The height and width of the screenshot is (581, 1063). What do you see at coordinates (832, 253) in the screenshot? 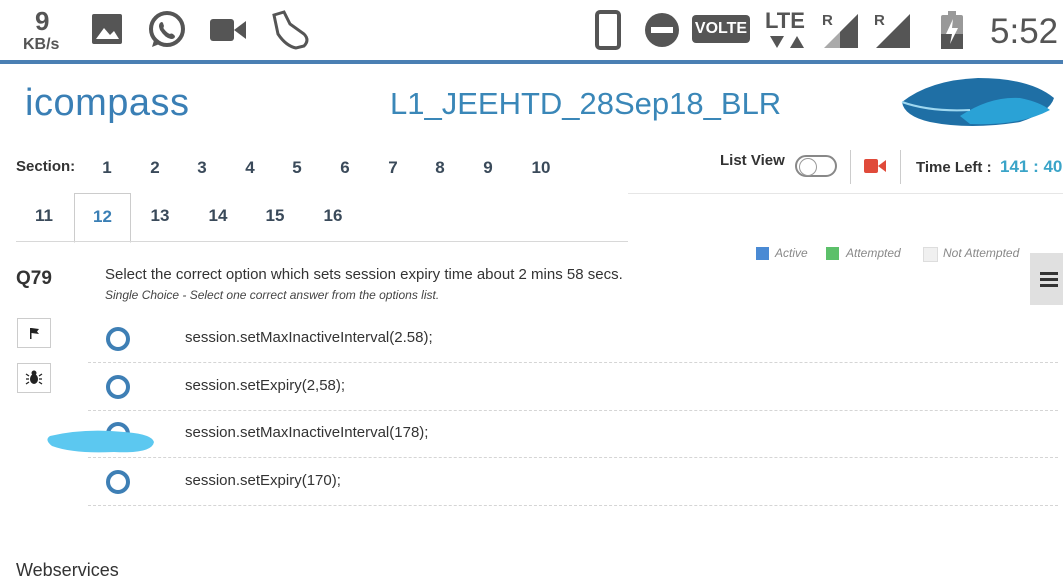
I see `legend-attempted-swatch` at bounding box center [832, 253].